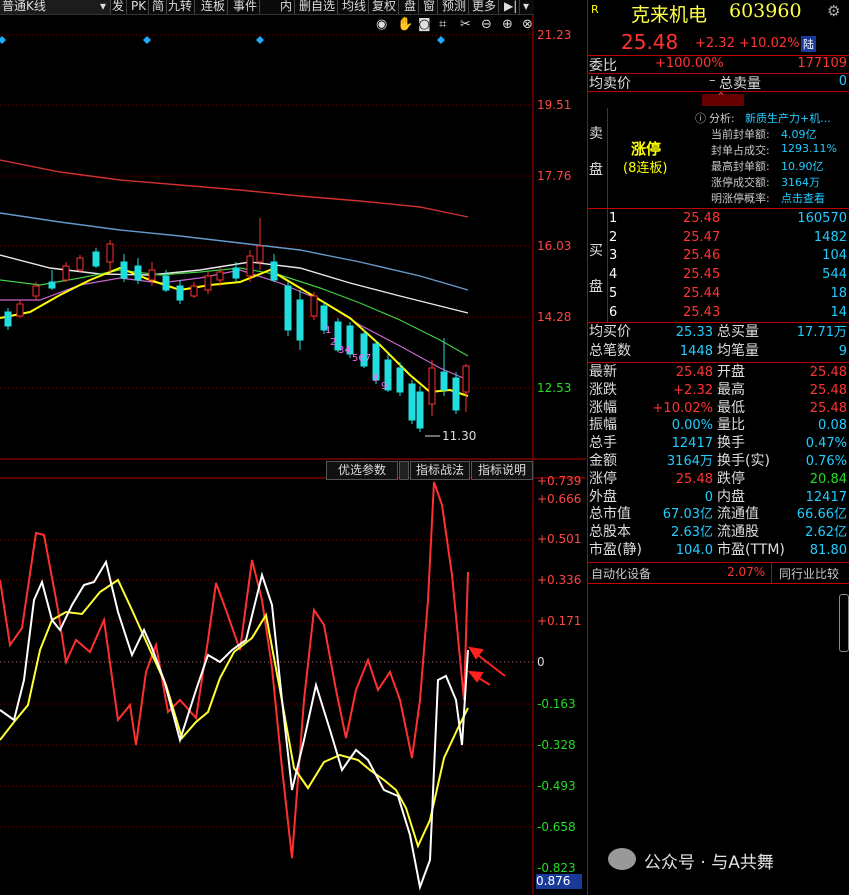  What do you see at coordinates (692, 426) in the screenshot?
I see `stat-value: 0.00%` at bounding box center [692, 426].